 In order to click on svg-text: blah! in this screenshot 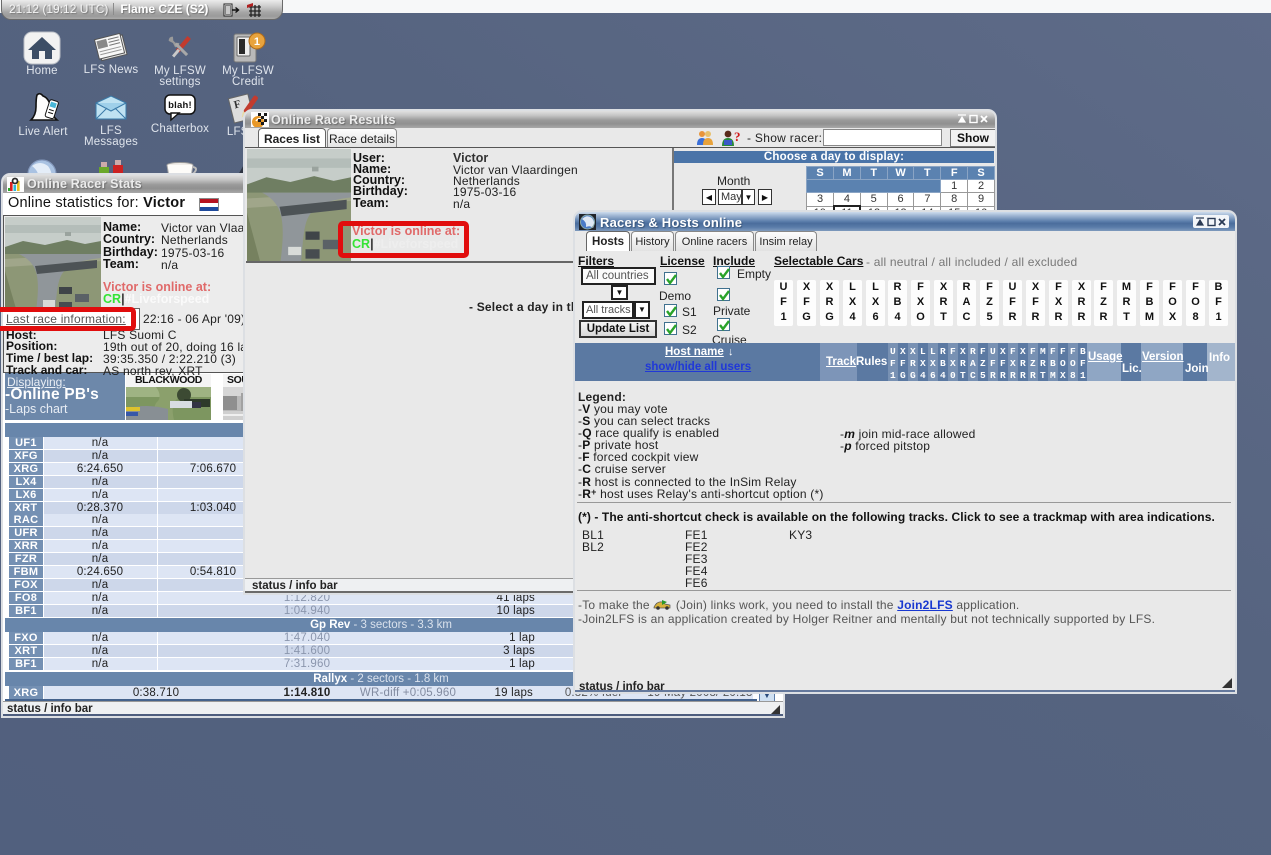, I will do `click(180, 105)`.